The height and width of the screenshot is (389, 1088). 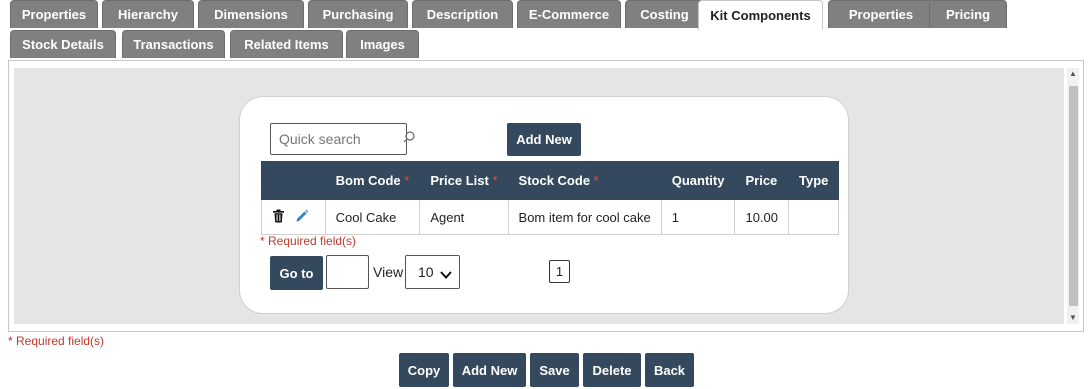 What do you see at coordinates (664, 14) in the screenshot?
I see `tab-costing: Costing` at bounding box center [664, 14].